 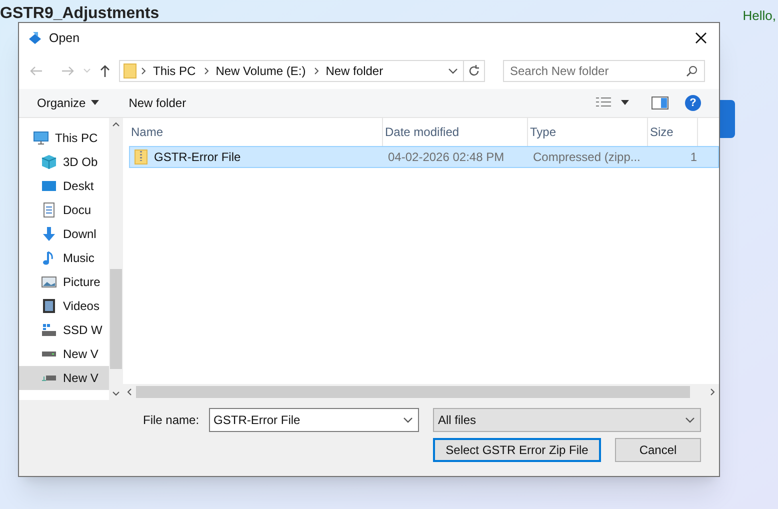 I want to click on greeting-text: Hello,, so click(x=759, y=16).